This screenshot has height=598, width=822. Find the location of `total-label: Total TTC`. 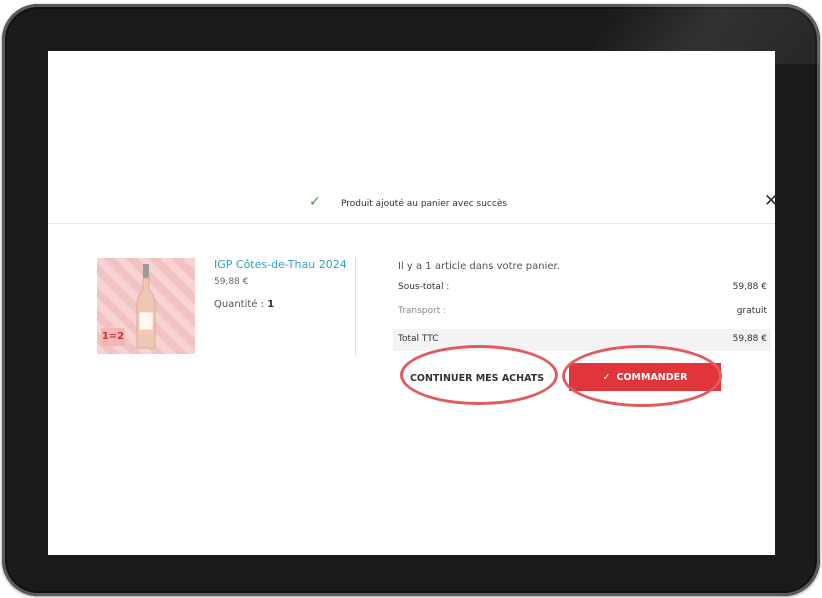

total-label: Total TTC is located at coordinates (418, 339).